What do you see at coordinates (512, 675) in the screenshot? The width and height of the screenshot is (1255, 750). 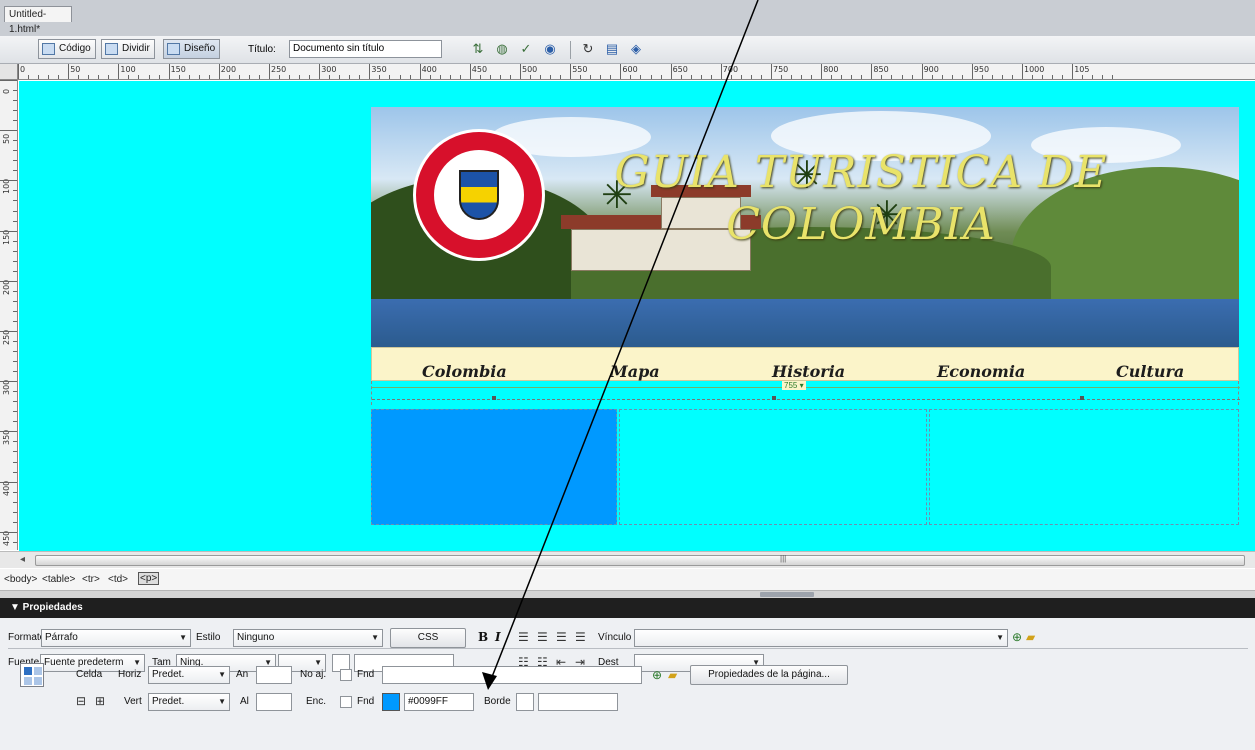 I see `bg-image-input` at bounding box center [512, 675].